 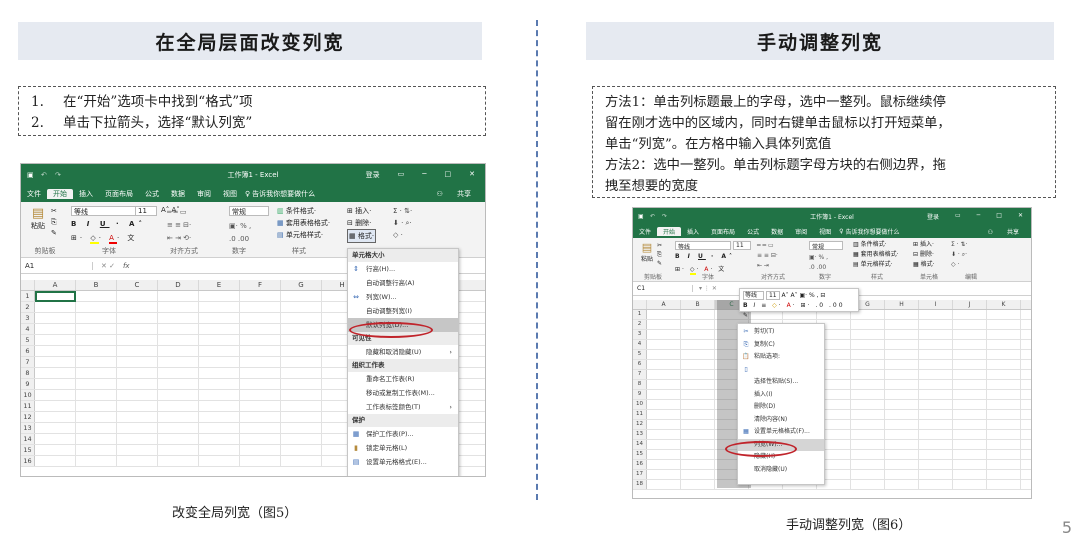 What do you see at coordinates (781, 395) in the screenshot?
I see `menu-item: 插入(I)` at bounding box center [781, 395].